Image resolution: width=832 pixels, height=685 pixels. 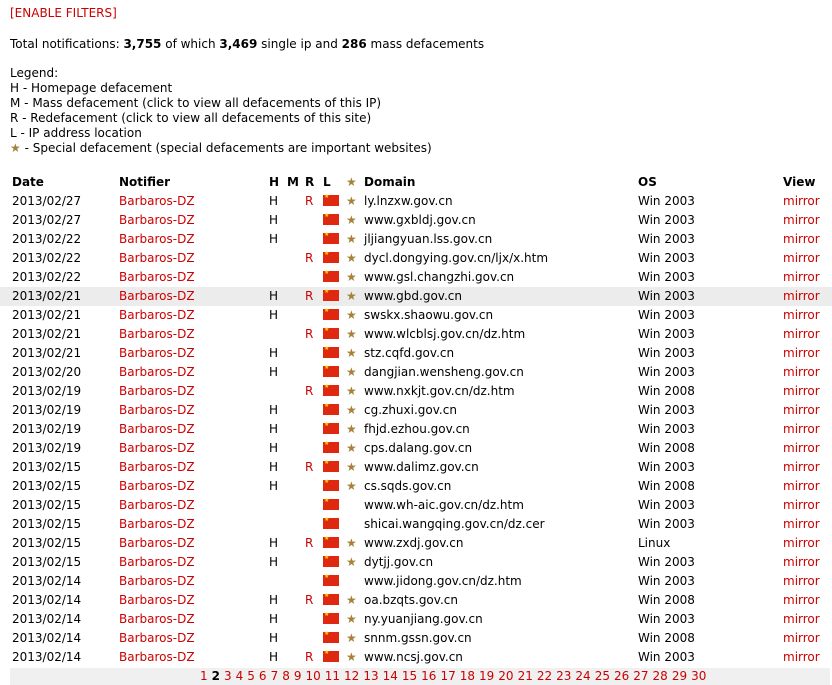 I want to click on page-link-5: 5, so click(x=251, y=676).